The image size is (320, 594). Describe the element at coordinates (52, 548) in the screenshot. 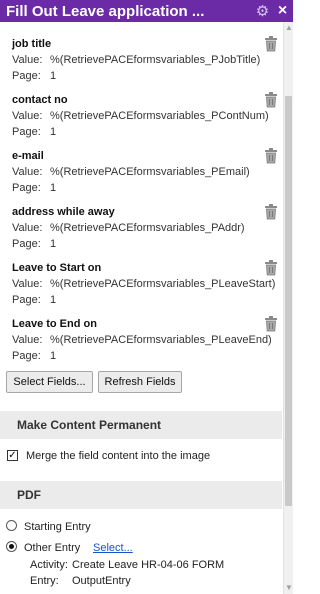

I see `other-entry-label: Other Entry` at that location.